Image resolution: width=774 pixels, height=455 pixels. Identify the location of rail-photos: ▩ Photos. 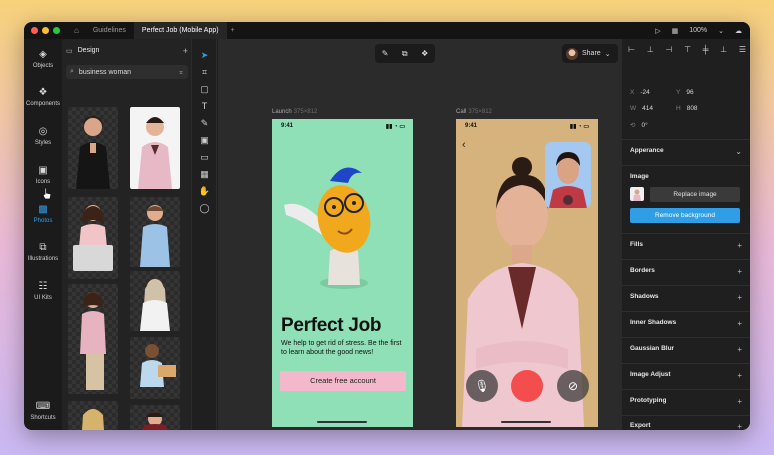
(43, 214).